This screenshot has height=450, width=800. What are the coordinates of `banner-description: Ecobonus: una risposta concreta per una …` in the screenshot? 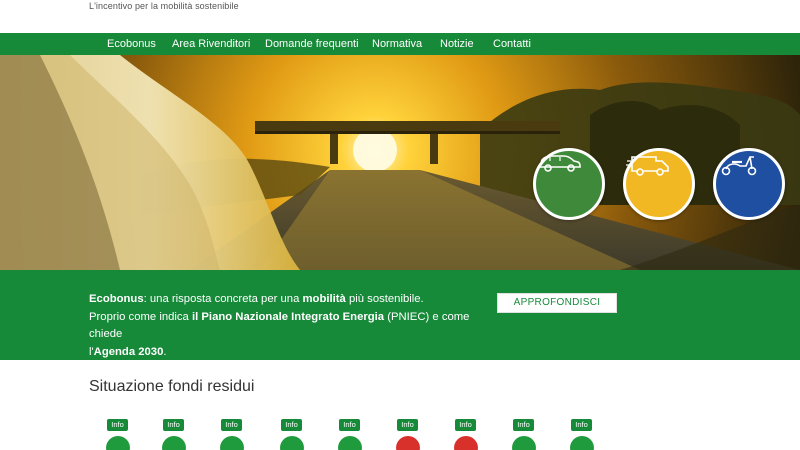 It's located at (289, 326).